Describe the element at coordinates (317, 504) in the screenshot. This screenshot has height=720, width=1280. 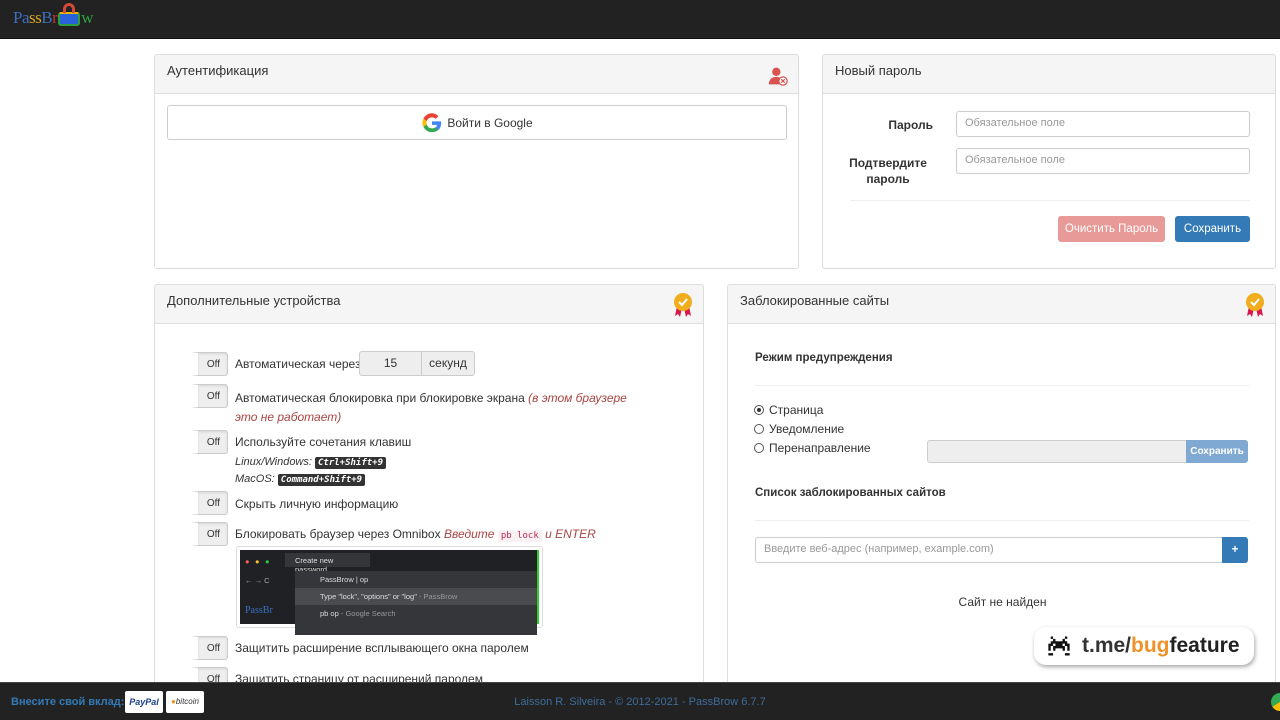
I see `hide-info-label: Скрыть личную информацию` at that location.